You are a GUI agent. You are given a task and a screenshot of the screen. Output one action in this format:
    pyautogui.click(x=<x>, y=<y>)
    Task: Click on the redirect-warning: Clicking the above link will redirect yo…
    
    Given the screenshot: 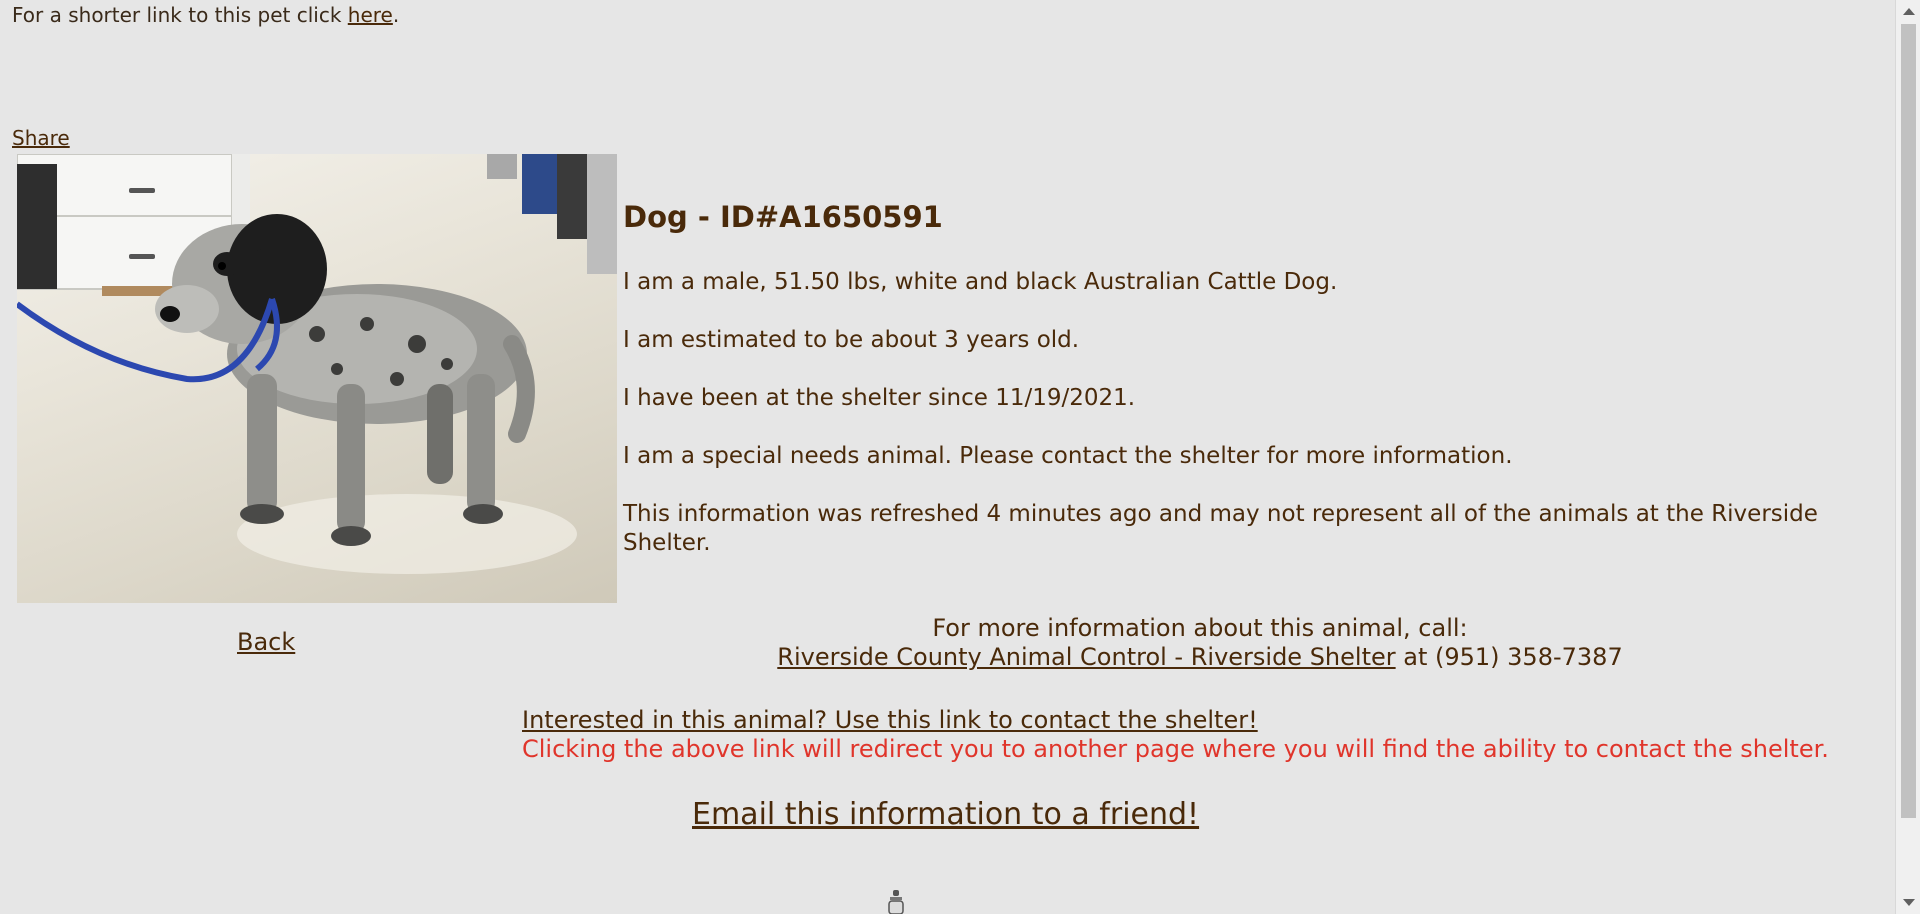 What is the action you would take?
    pyautogui.click(x=1175, y=749)
    